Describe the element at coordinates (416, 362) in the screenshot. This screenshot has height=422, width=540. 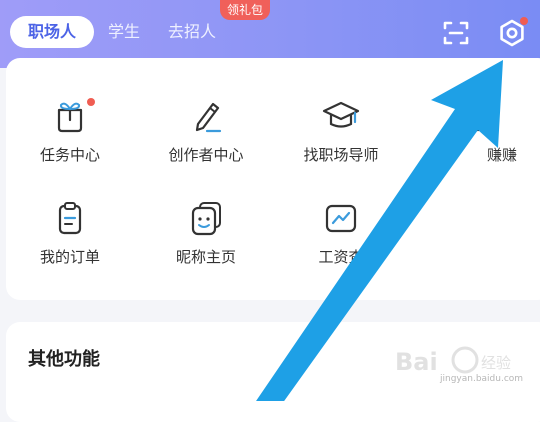
I see `watermark-brand: Bai` at that location.